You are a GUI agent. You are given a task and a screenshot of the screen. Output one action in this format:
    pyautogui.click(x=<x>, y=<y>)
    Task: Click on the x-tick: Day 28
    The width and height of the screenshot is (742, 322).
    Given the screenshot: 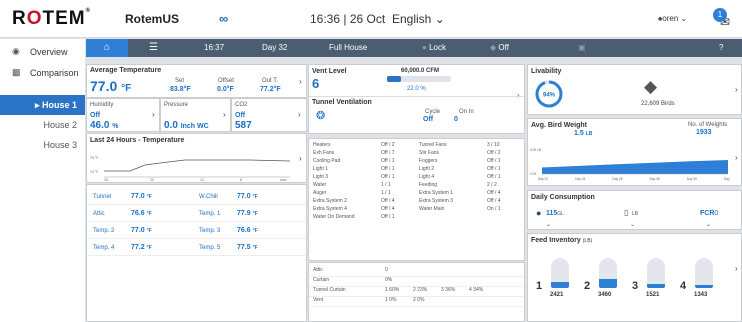 What is the action you would take?
    pyautogui.click(x=655, y=179)
    